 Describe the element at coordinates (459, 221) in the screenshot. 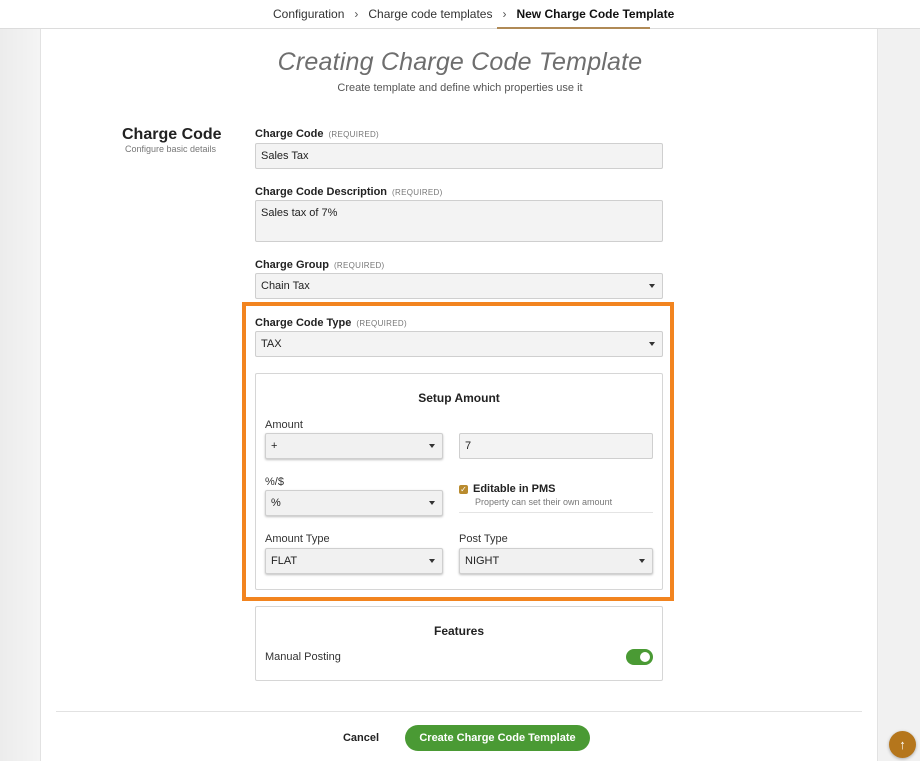

I see `description-textarea: Sales tax of 7%` at that location.